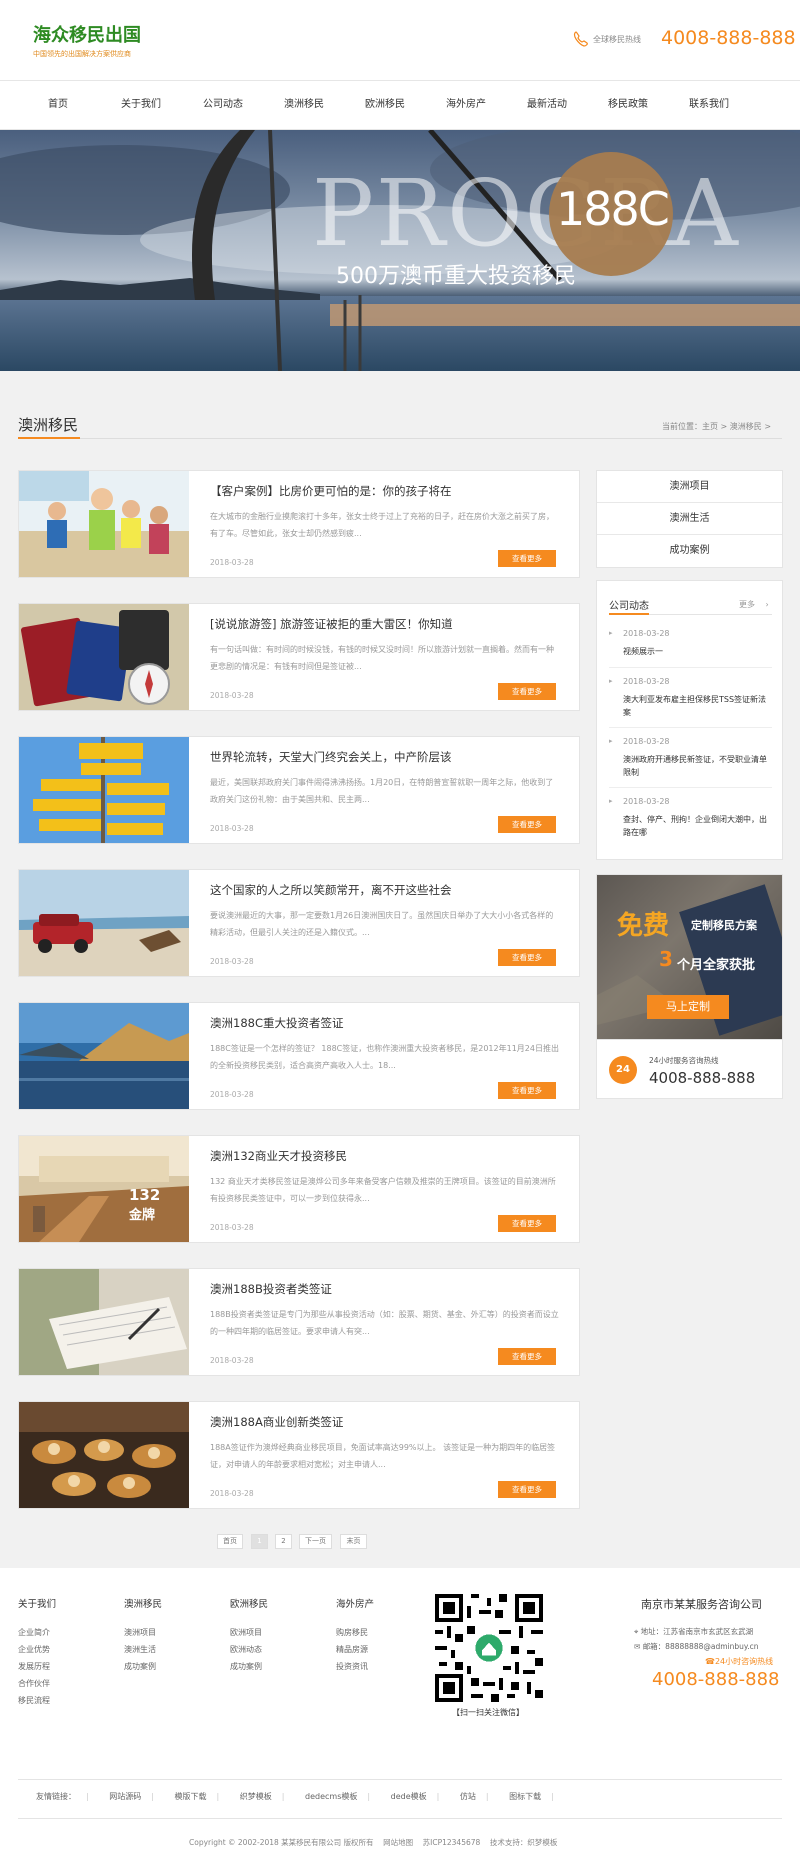  What do you see at coordinates (249, 1632) in the screenshot?
I see `footer-link: 欧洲项目` at bounding box center [249, 1632].